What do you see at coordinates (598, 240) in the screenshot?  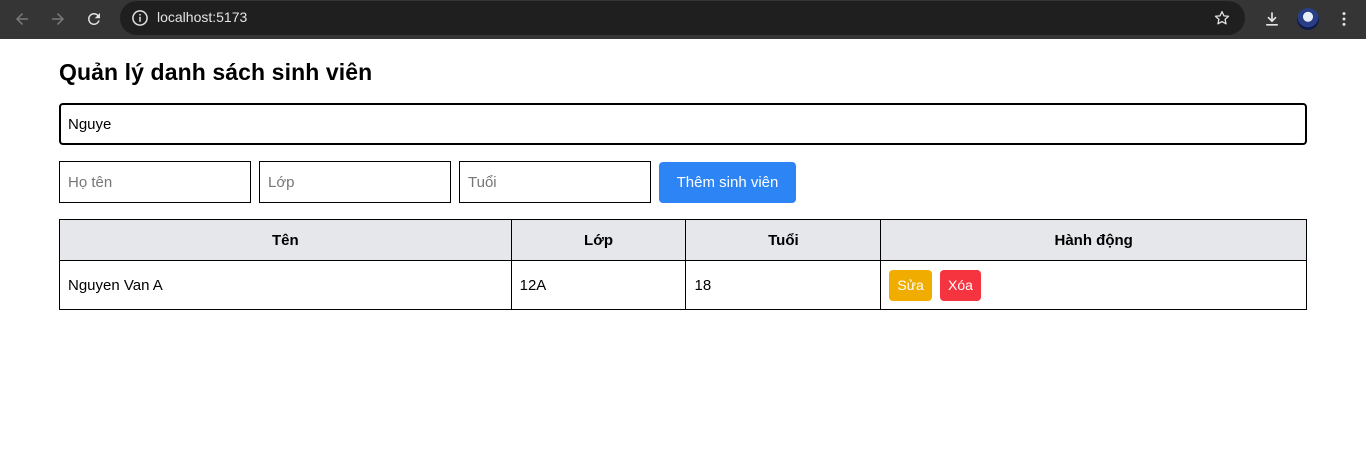 I see `column-header-class: Lớp` at bounding box center [598, 240].